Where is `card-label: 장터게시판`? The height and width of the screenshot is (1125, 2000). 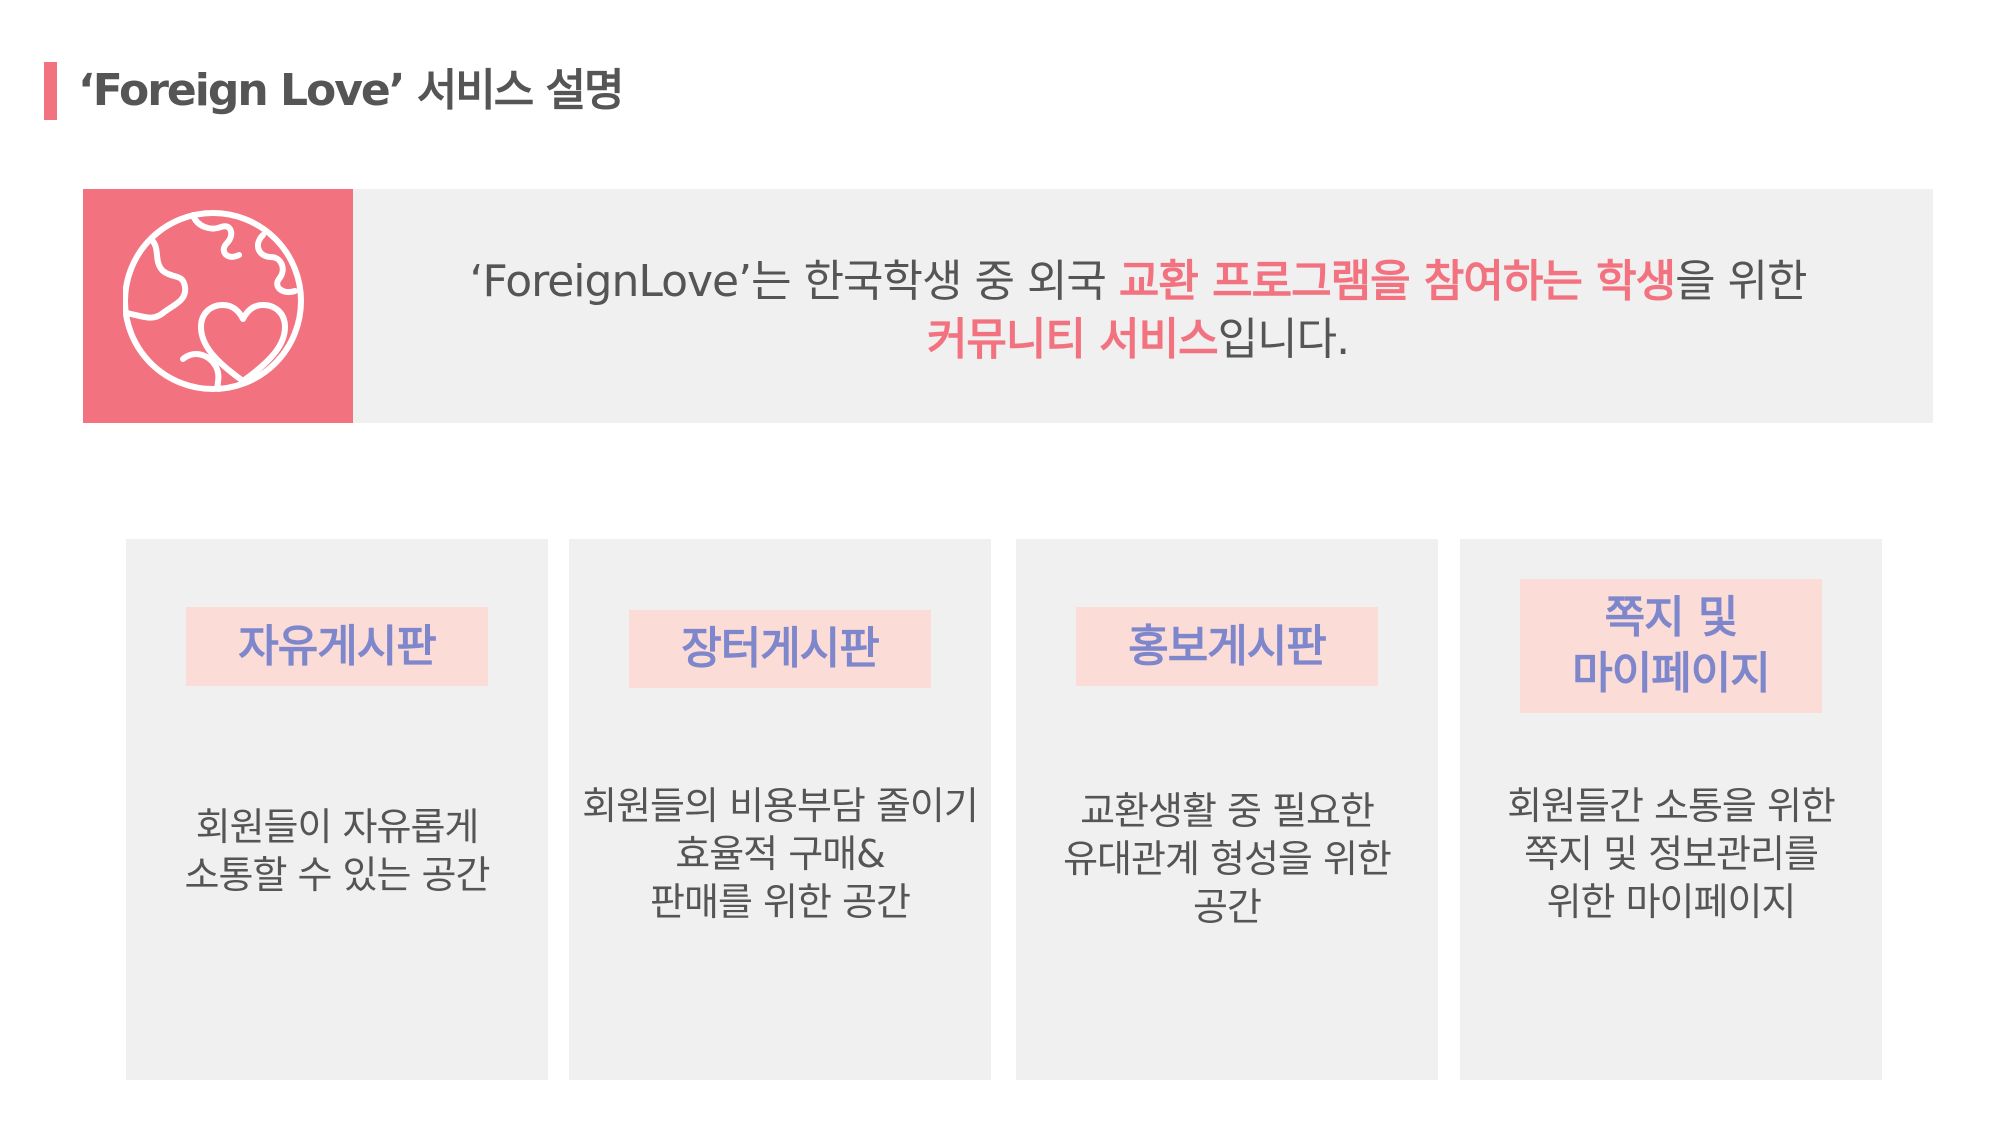 card-label: 장터게시판 is located at coordinates (780, 649).